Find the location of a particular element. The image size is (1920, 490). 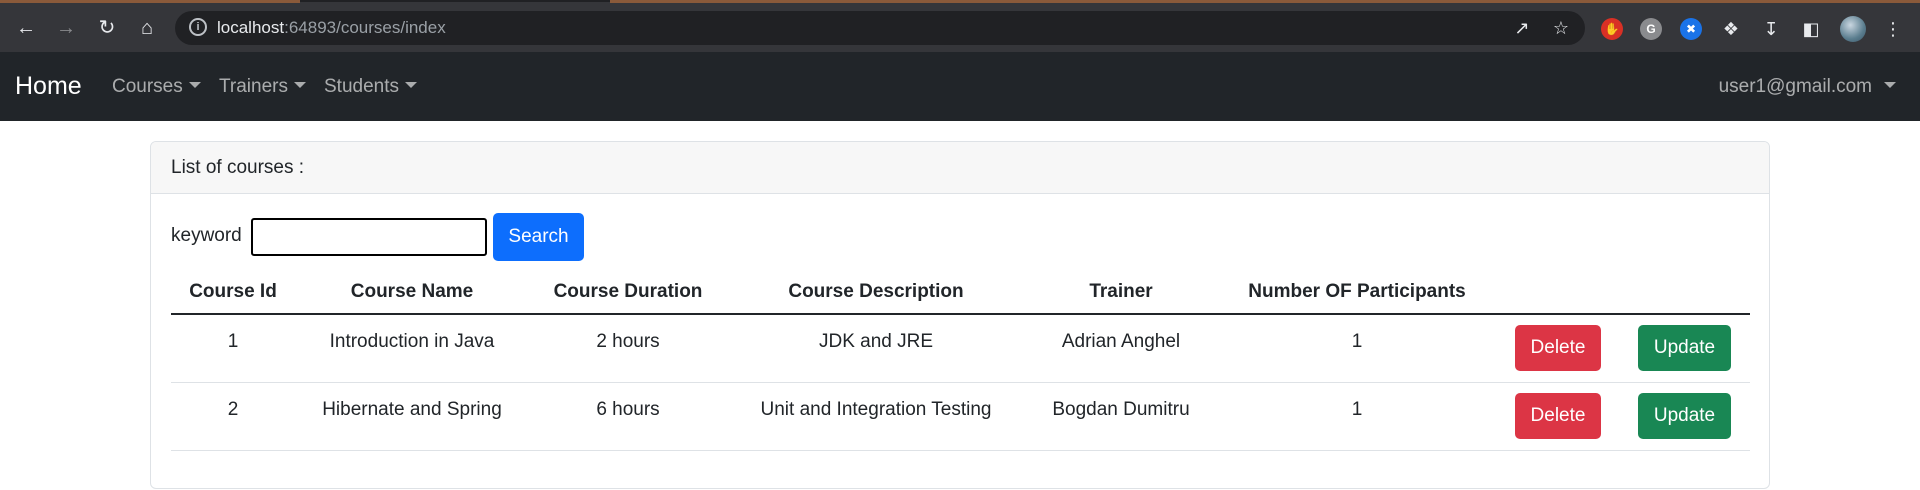

cell-course-name: Hibernate and Spring is located at coordinates (412, 416).